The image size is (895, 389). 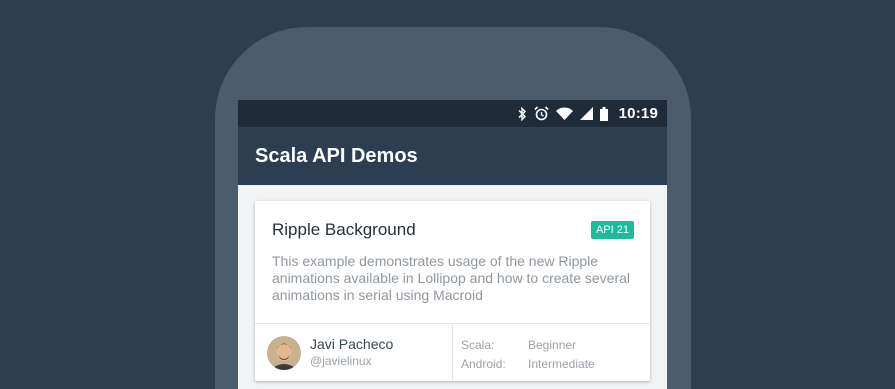 What do you see at coordinates (564, 113) in the screenshot?
I see `wifi-icon` at bounding box center [564, 113].